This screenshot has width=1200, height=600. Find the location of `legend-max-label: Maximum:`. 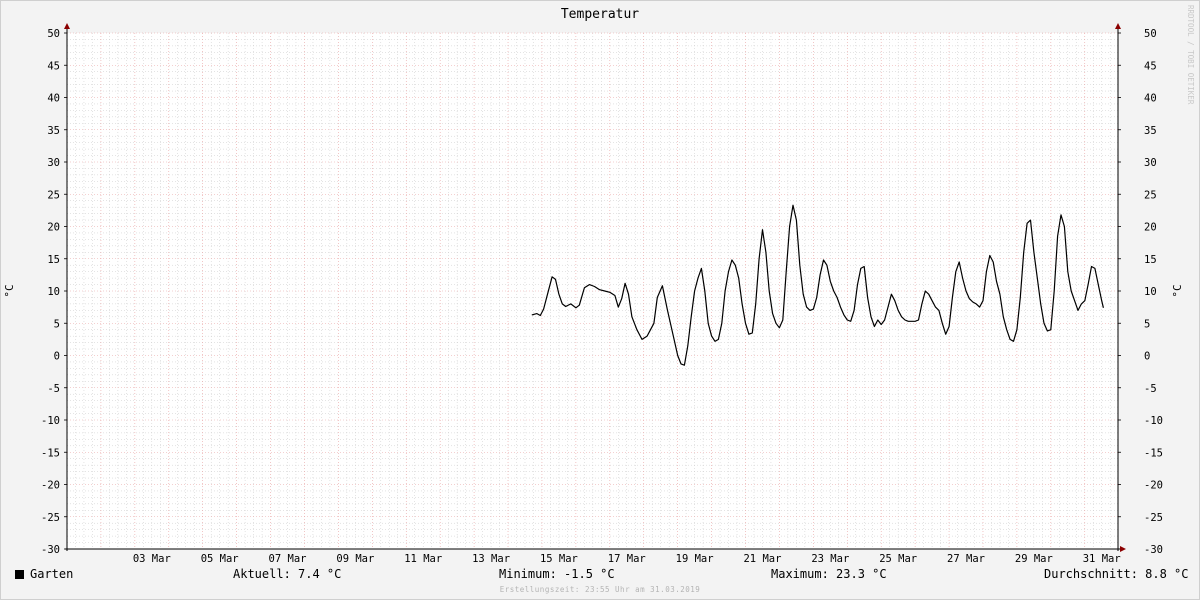

legend-max-label: Maximum: is located at coordinates (800, 574).